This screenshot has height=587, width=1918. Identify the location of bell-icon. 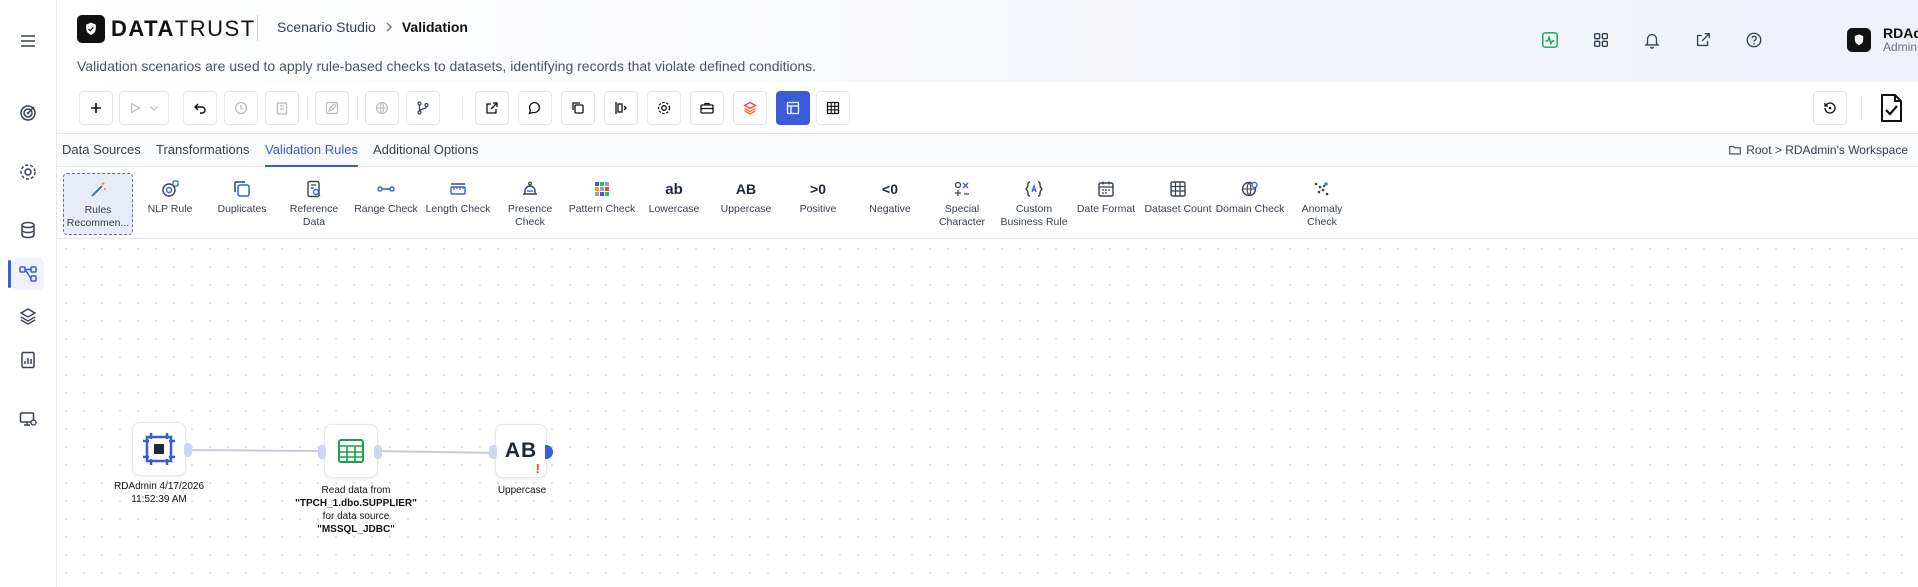
(1652, 40).